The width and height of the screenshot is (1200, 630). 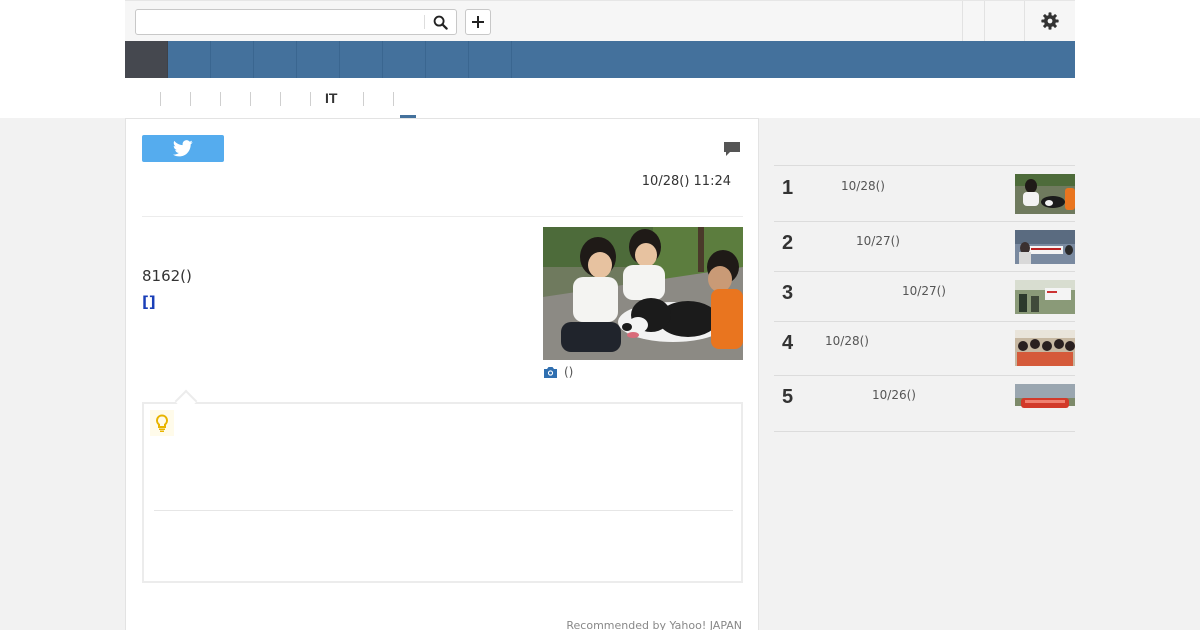 What do you see at coordinates (686, 181) in the screenshot?
I see `article-date: 10/28() 11:24` at bounding box center [686, 181].